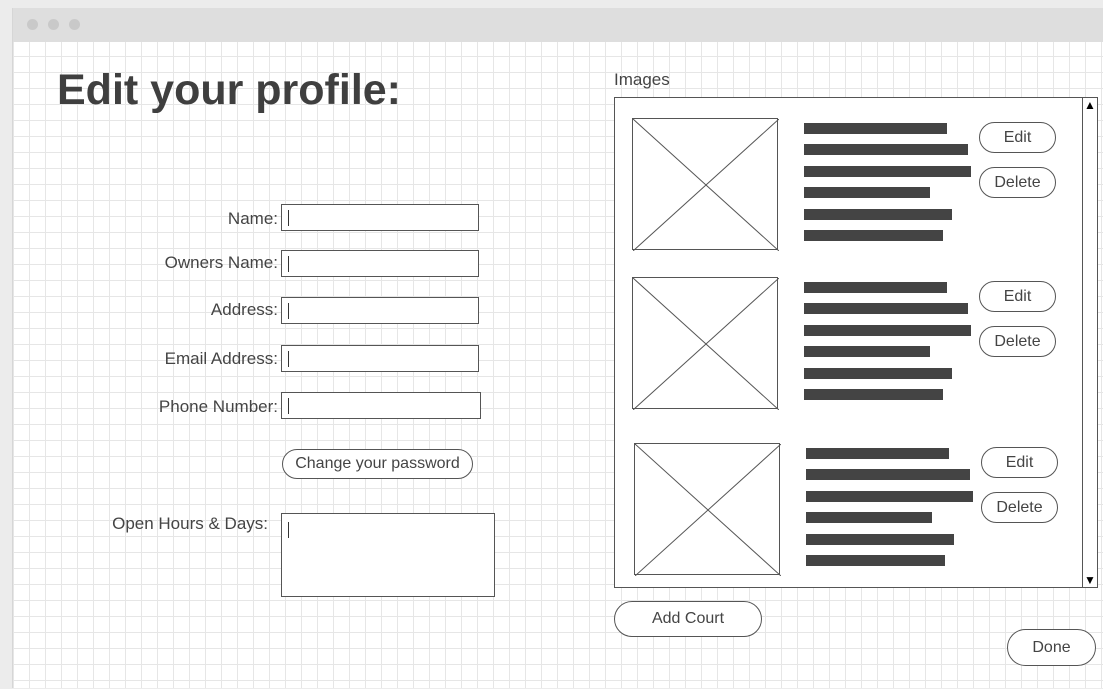  I want to click on change-password-button: Change your password, so click(377, 464).